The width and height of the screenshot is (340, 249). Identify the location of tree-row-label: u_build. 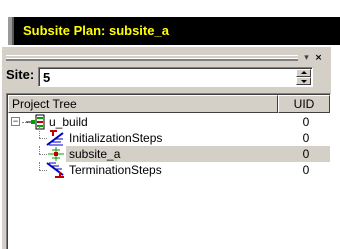
(68, 122).